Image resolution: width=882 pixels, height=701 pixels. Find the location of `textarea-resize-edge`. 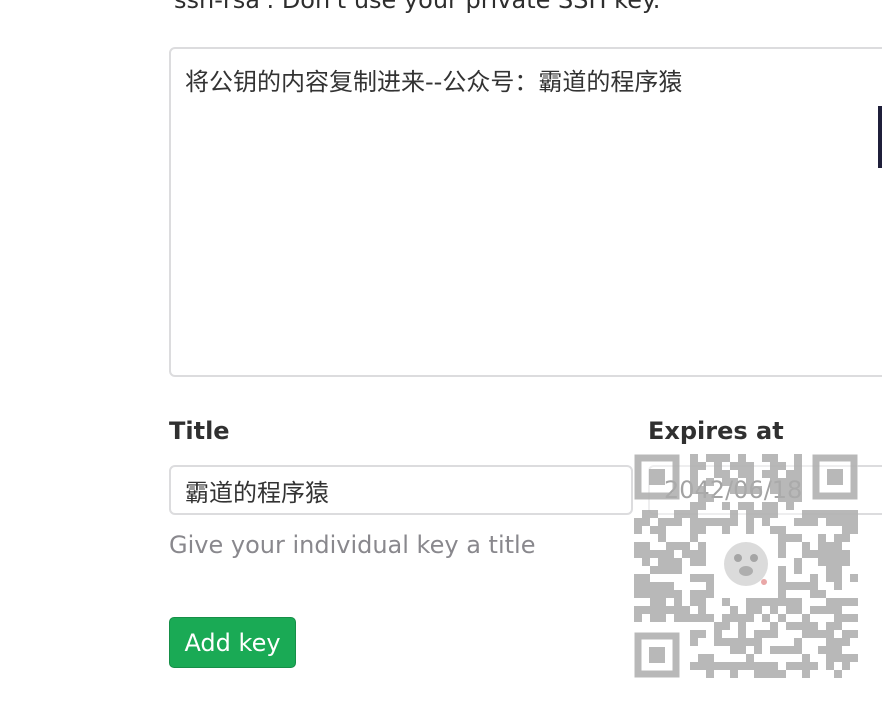

textarea-resize-edge is located at coordinates (880, 137).